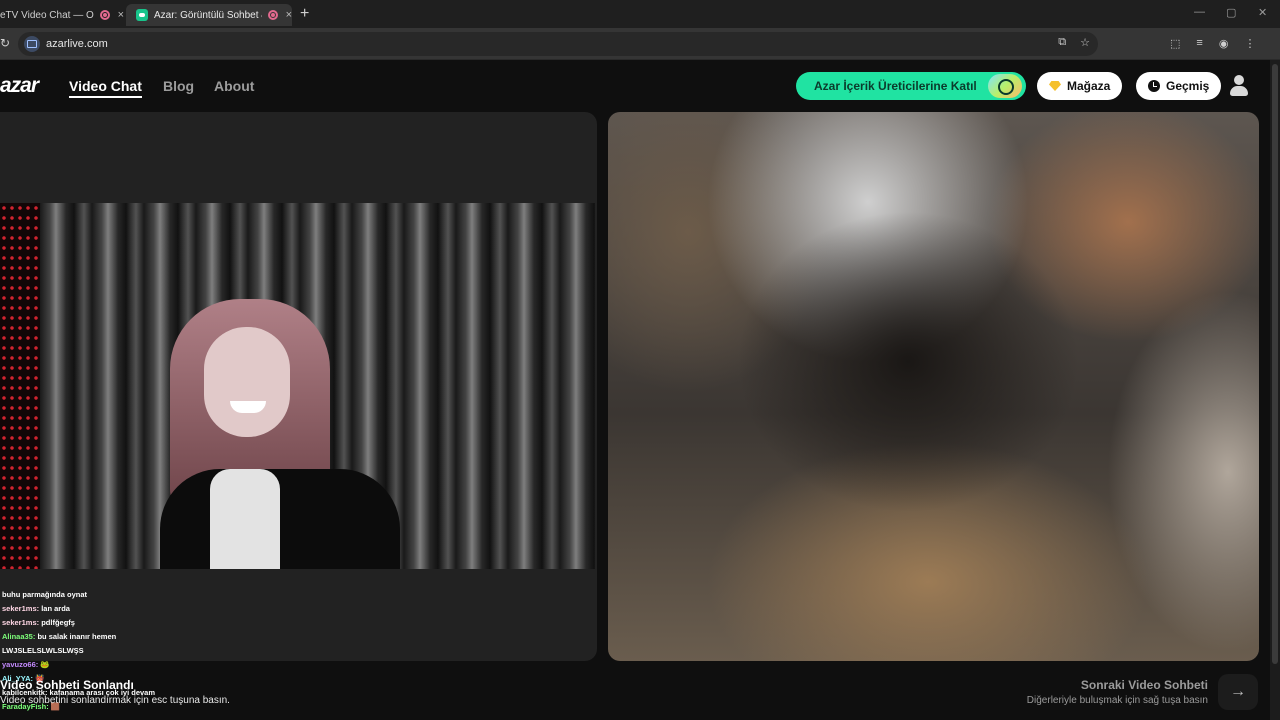 The width and height of the screenshot is (1280, 720). Describe the element at coordinates (1262, 12) in the screenshot. I see `close-window-button: ✕` at that location.